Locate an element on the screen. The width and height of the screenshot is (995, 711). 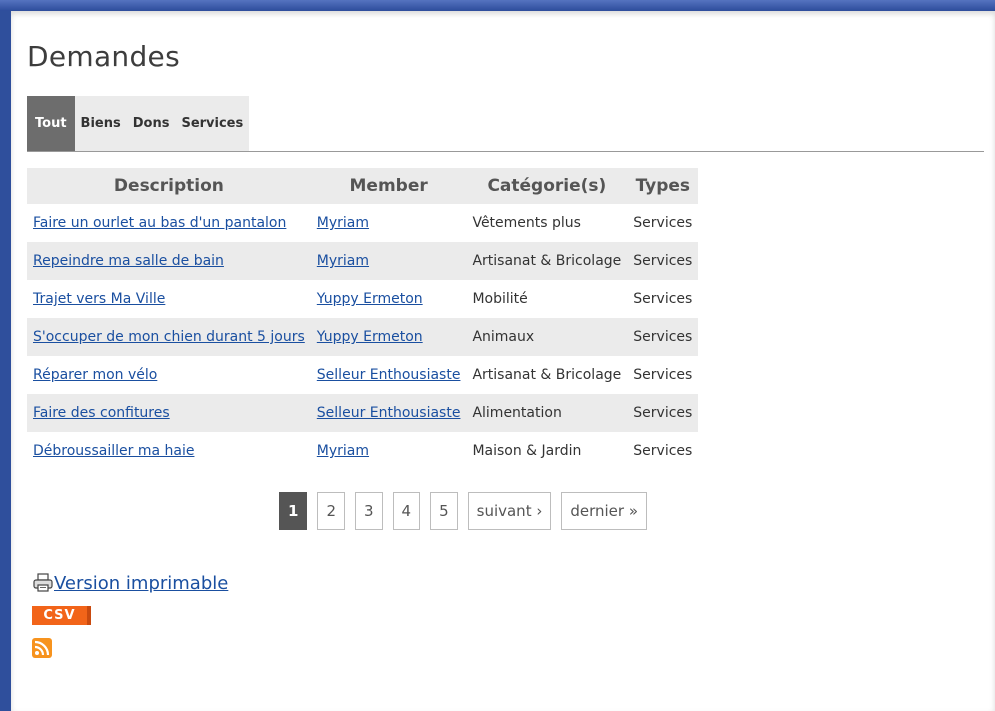
description-link: Faire des confitures is located at coordinates (101, 413).